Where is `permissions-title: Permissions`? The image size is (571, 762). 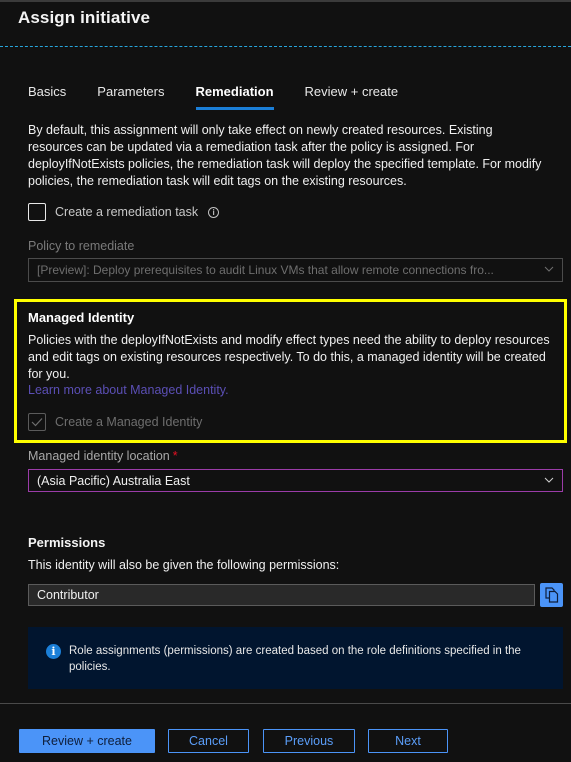 permissions-title: Permissions is located at coordinates (67, 542).